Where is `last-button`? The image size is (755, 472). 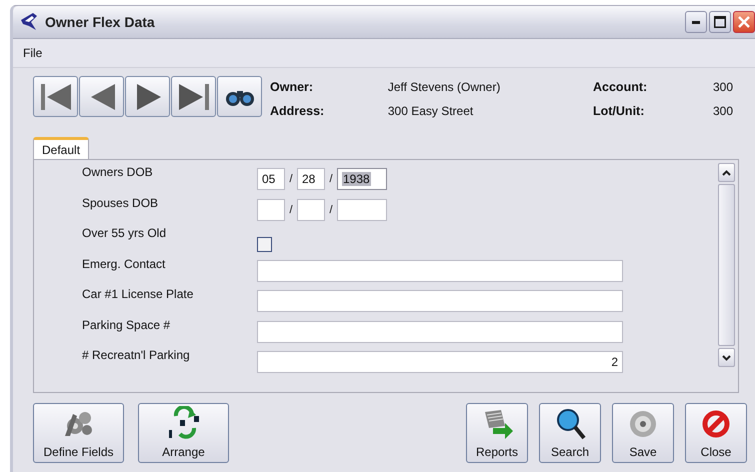 last-button is located at coordinates (193, 96).